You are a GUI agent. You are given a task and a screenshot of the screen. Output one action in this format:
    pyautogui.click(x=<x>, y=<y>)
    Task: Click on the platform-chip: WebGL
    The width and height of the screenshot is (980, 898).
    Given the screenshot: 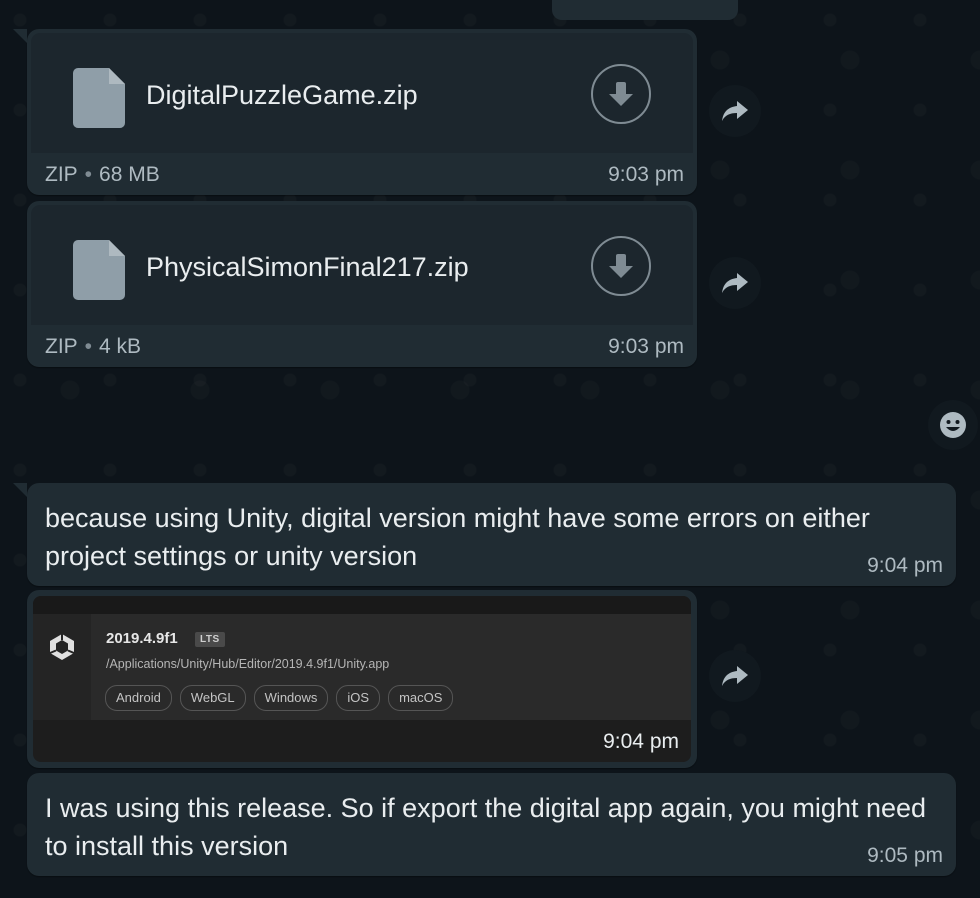 What is the action you would take?
    pyautogui.click(x=212, y=698)
    